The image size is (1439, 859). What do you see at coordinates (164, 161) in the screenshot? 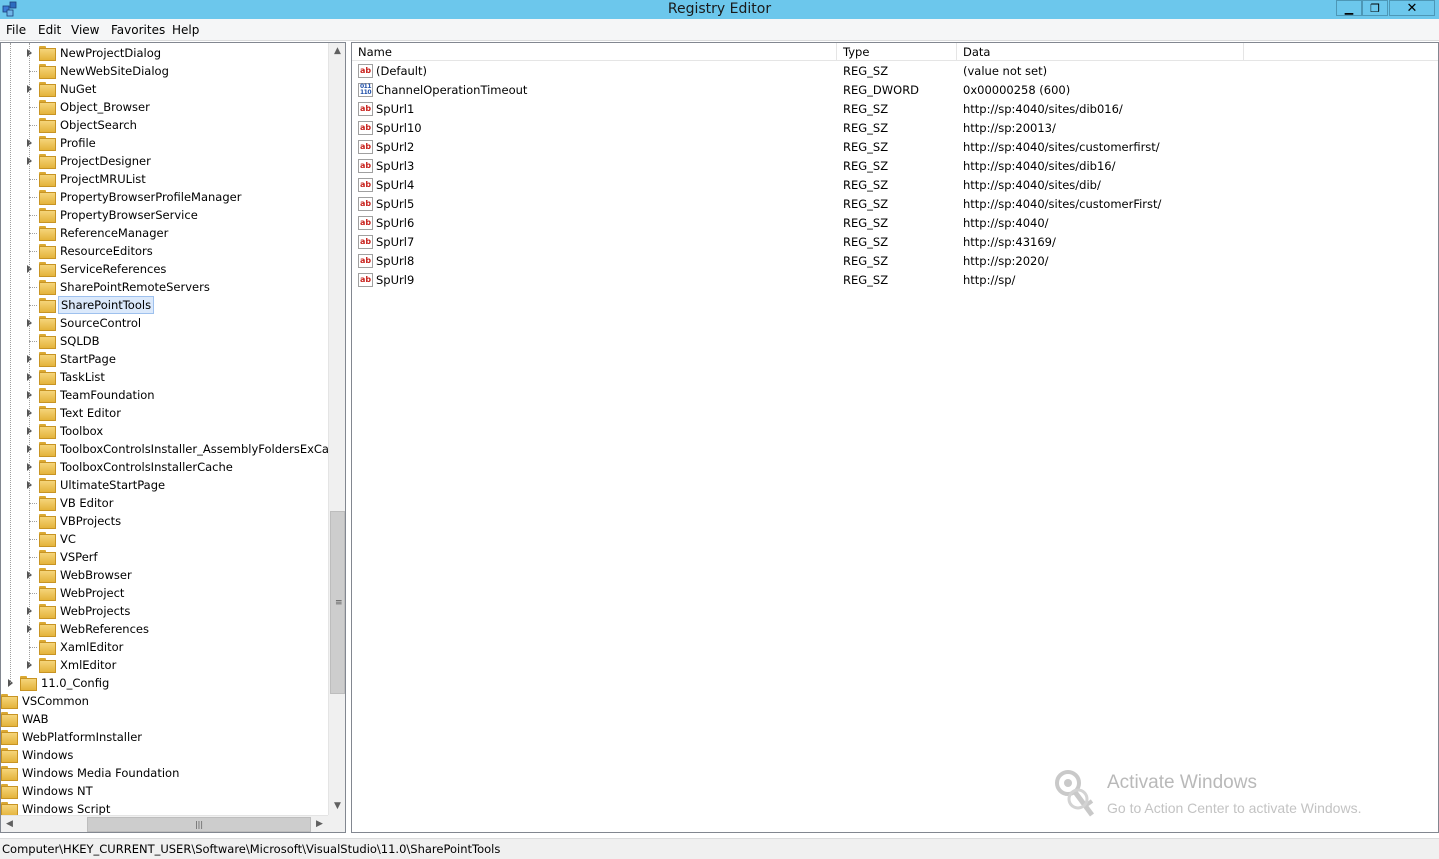
I see `tree-item: ProjectDesigner` at bounding box center [164, 161].